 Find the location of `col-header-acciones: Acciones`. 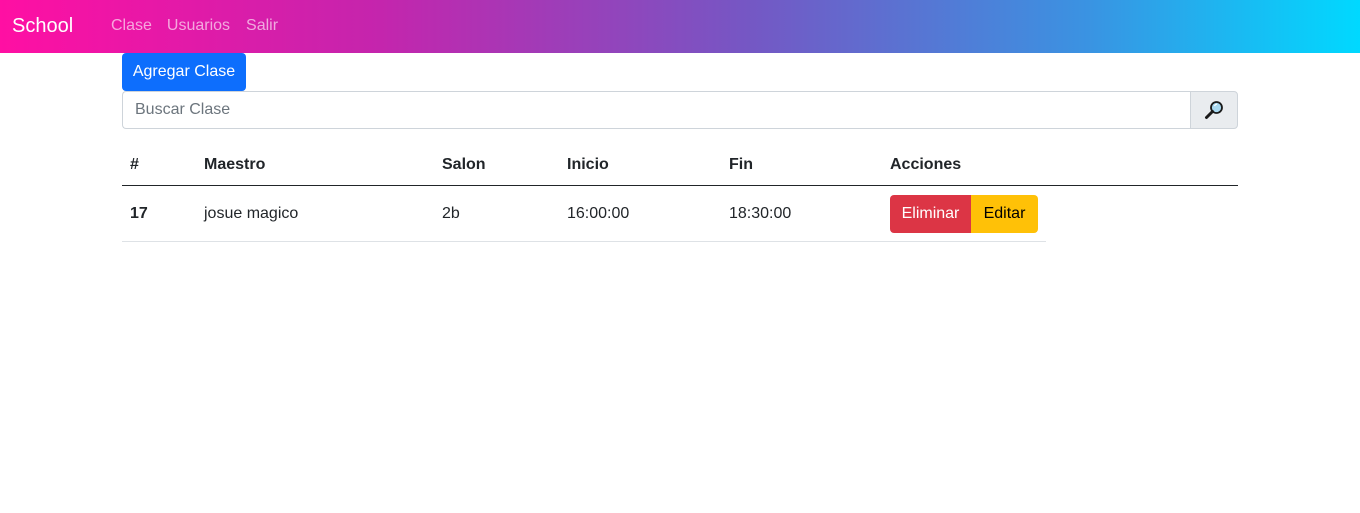

col-header-acciones: Acciones is located at coordinates (1060, 165).